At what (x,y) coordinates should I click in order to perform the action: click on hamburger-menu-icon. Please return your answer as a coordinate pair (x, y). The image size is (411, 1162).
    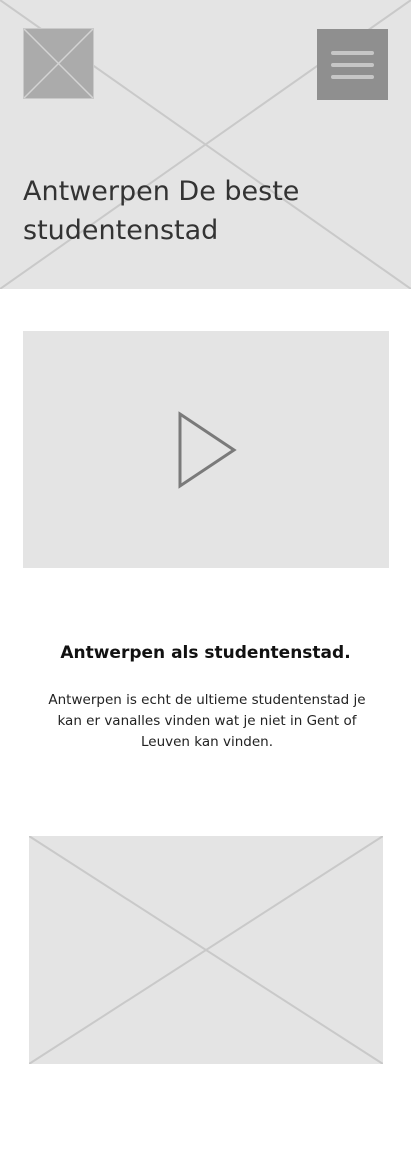
    Looking at the image, I should click on (352, 64).